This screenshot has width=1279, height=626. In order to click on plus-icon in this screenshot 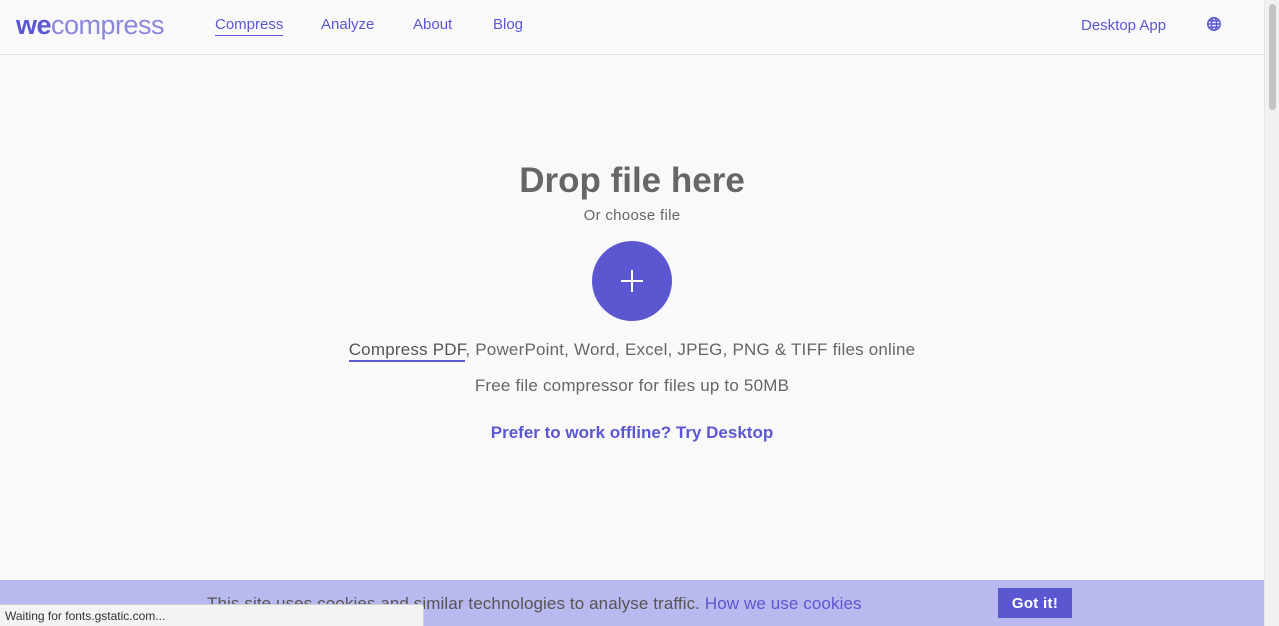, I will do `click(632, 281)`.